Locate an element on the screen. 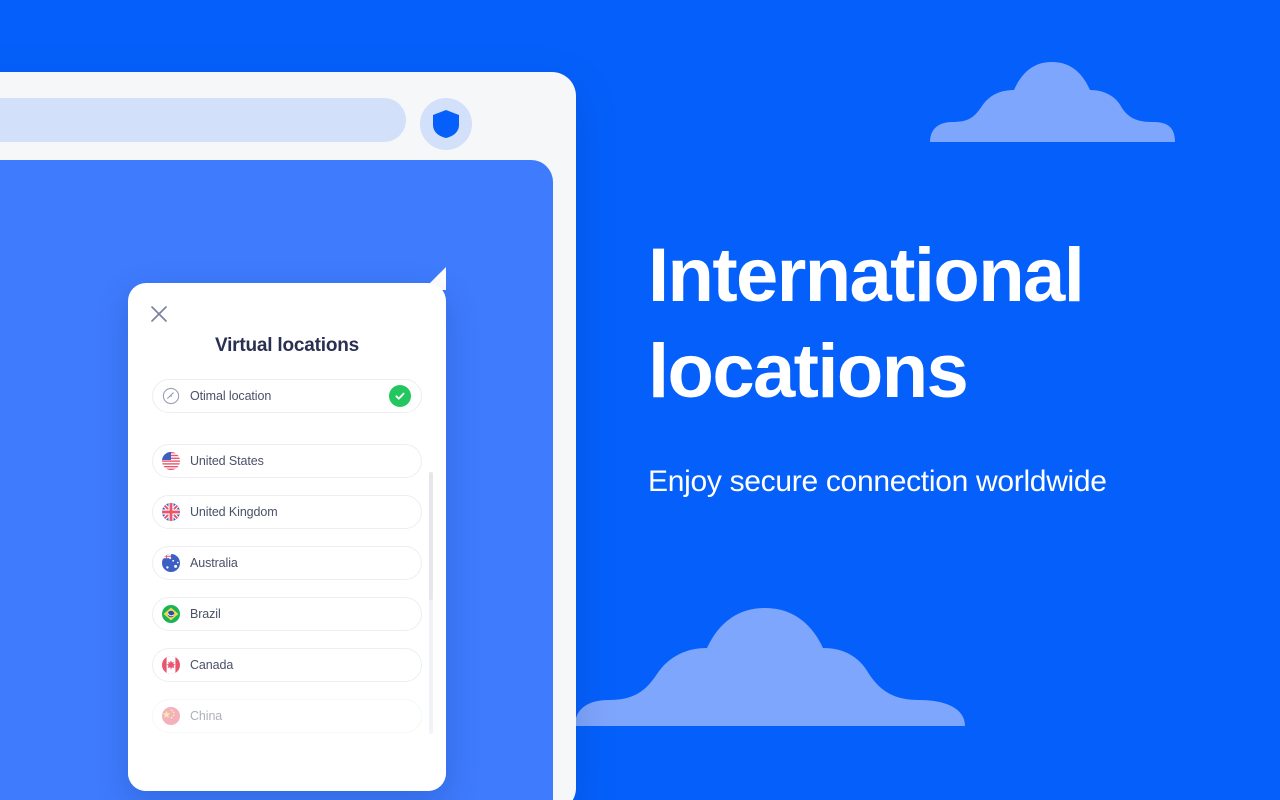  extension-button is located at coordinates (446, 124).